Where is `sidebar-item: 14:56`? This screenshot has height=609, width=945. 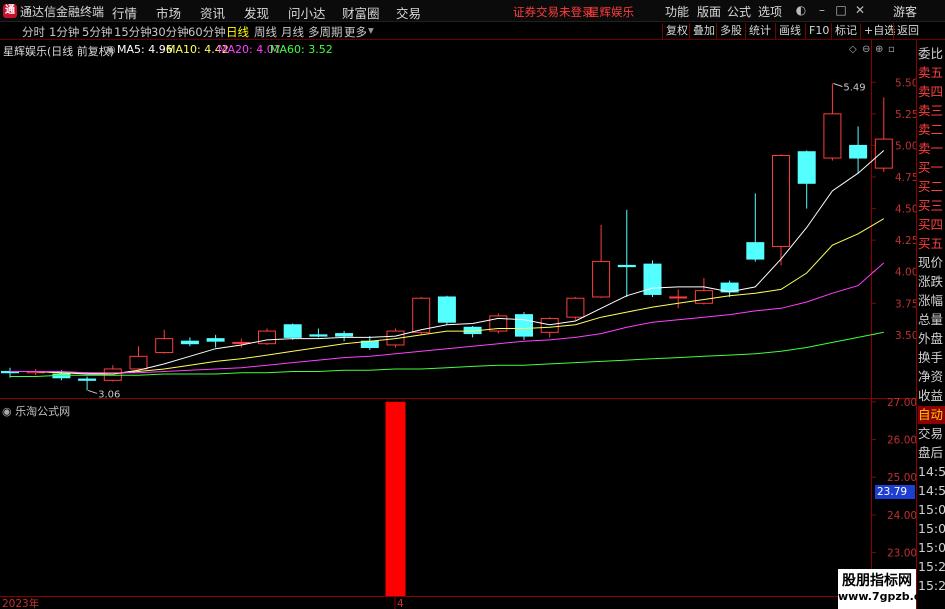
sidebar-item: 14:56 is located at coordinates (931, 471).